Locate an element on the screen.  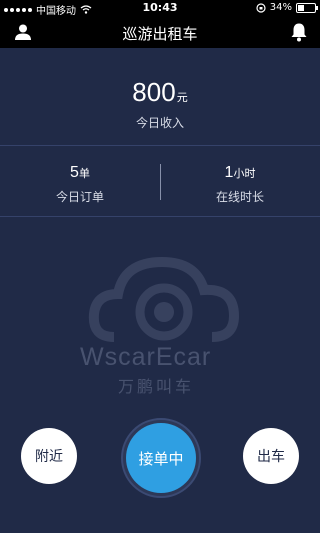
status-right: 34% is located at coordinates (287, 7).